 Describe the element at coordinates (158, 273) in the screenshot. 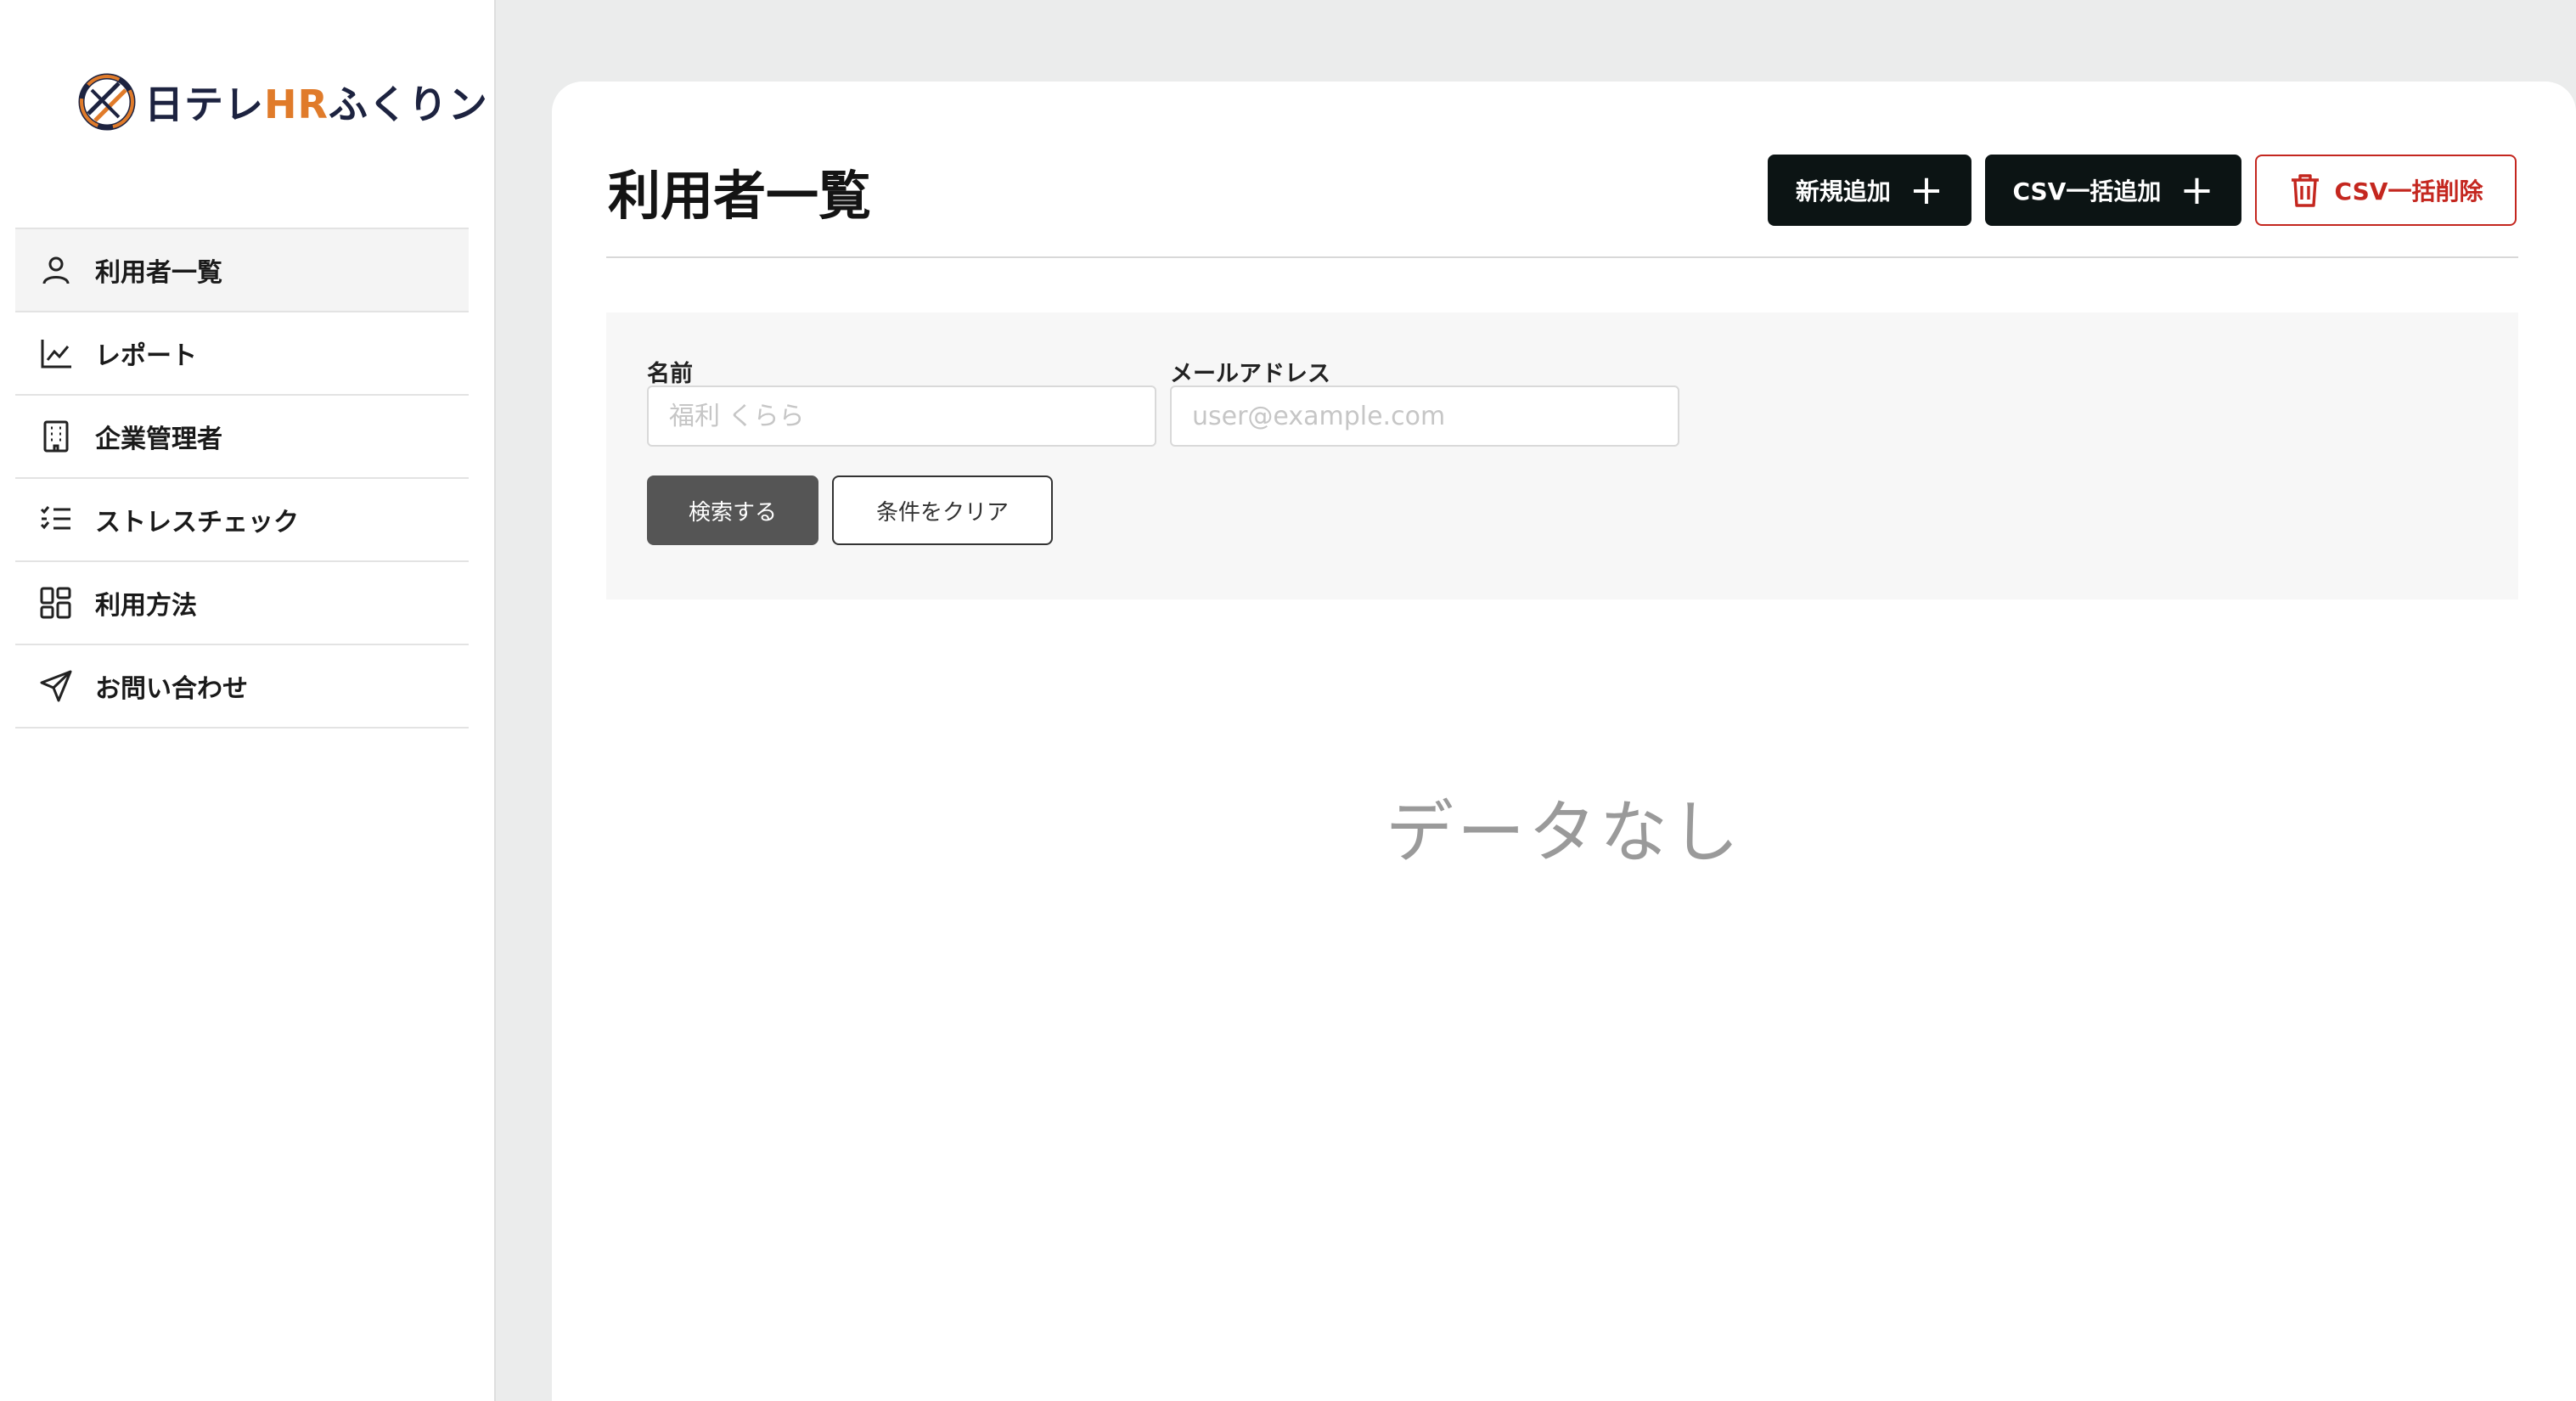

I see `sidebar-item-label: 利用者一覧` at that location.